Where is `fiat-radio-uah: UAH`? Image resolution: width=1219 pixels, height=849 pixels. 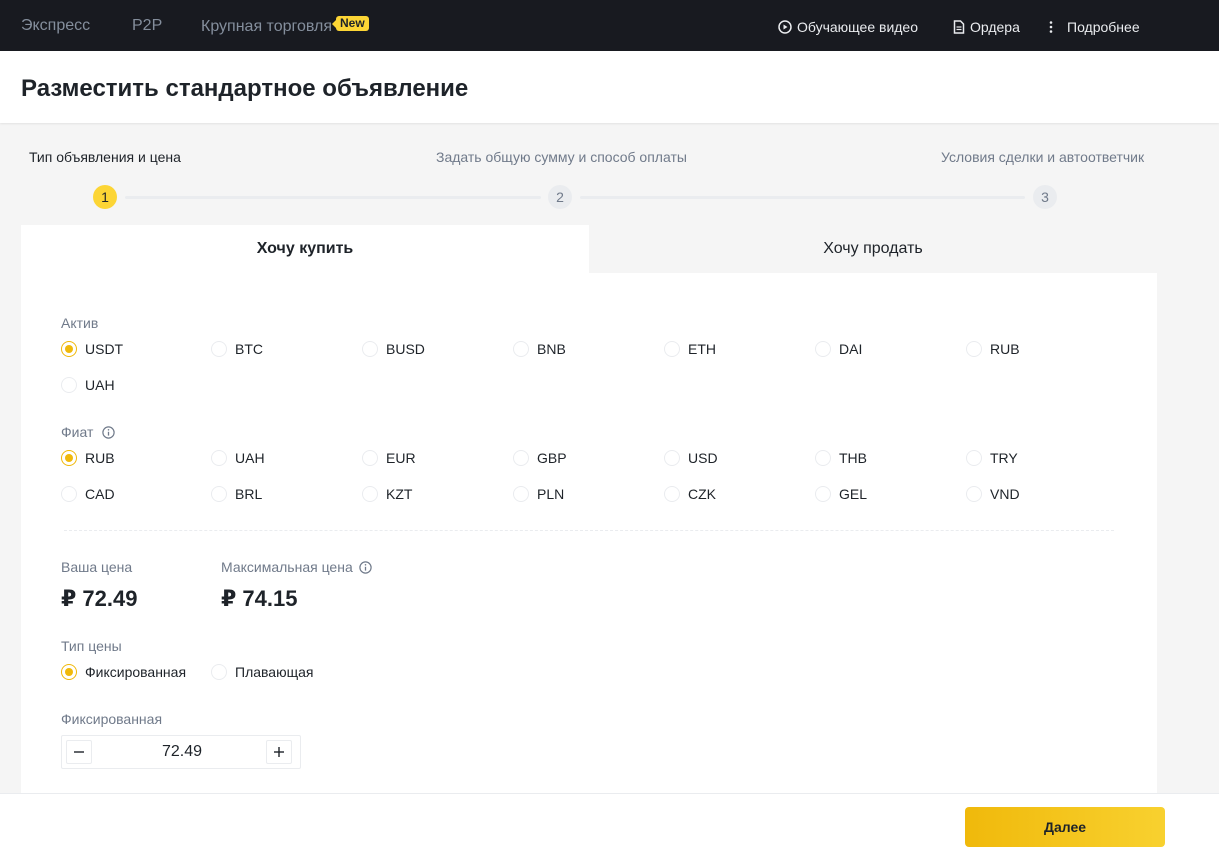
fiat-radio-uah: UAH is located at coordinates (238, 458).